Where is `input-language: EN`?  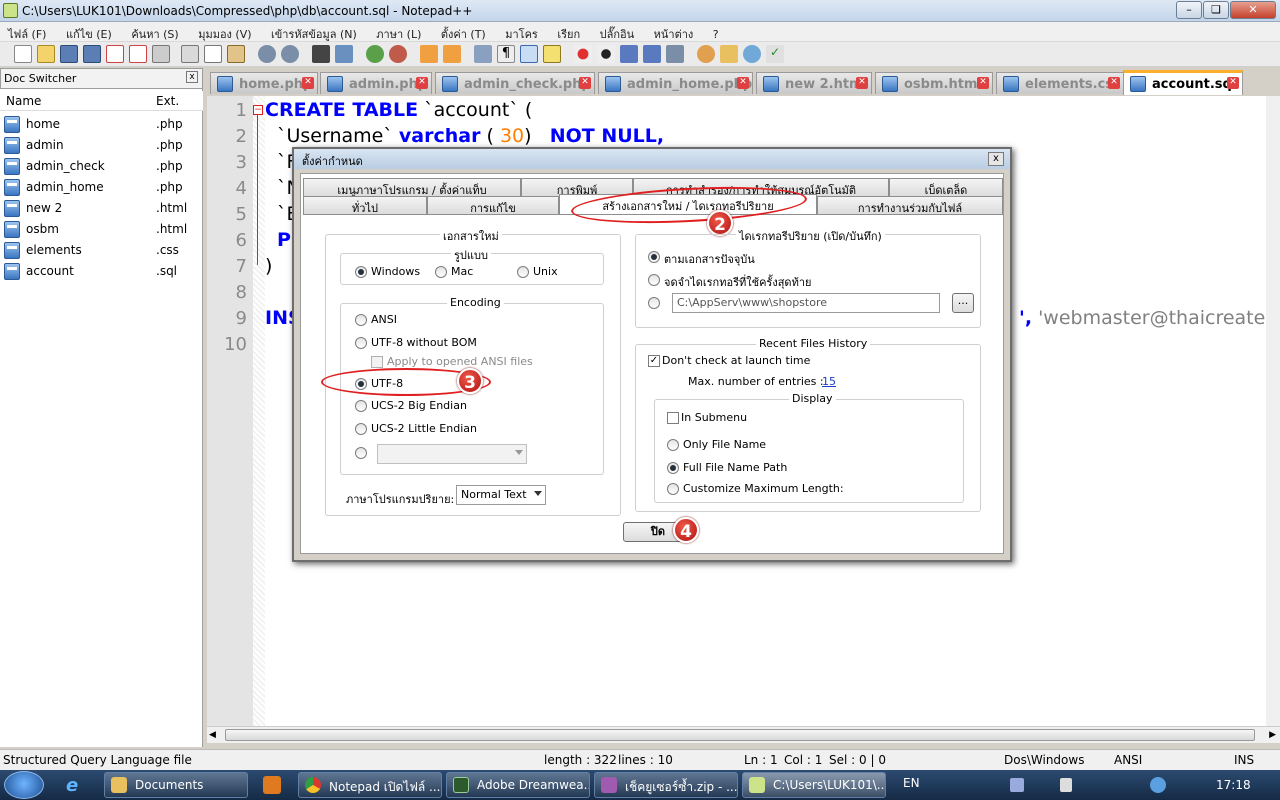 input-language: EN is located at coordinates (911, 783).